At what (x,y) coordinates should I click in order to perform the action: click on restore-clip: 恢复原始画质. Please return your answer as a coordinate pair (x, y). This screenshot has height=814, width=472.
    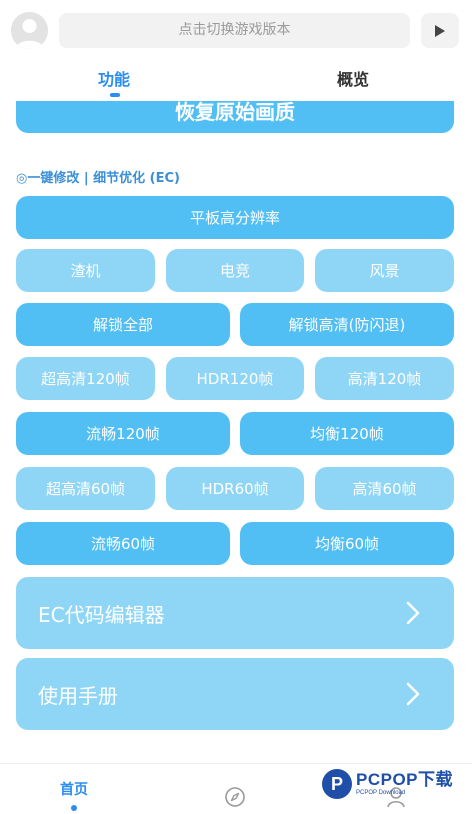
    Looking at the image, I should click on (236, 118).